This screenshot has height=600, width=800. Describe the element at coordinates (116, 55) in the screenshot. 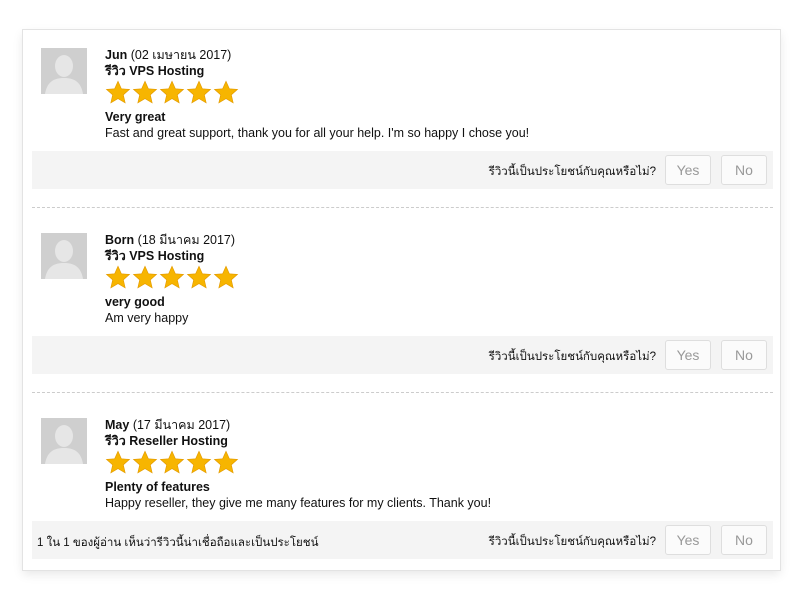

I see `review-author: Jun` at that location.